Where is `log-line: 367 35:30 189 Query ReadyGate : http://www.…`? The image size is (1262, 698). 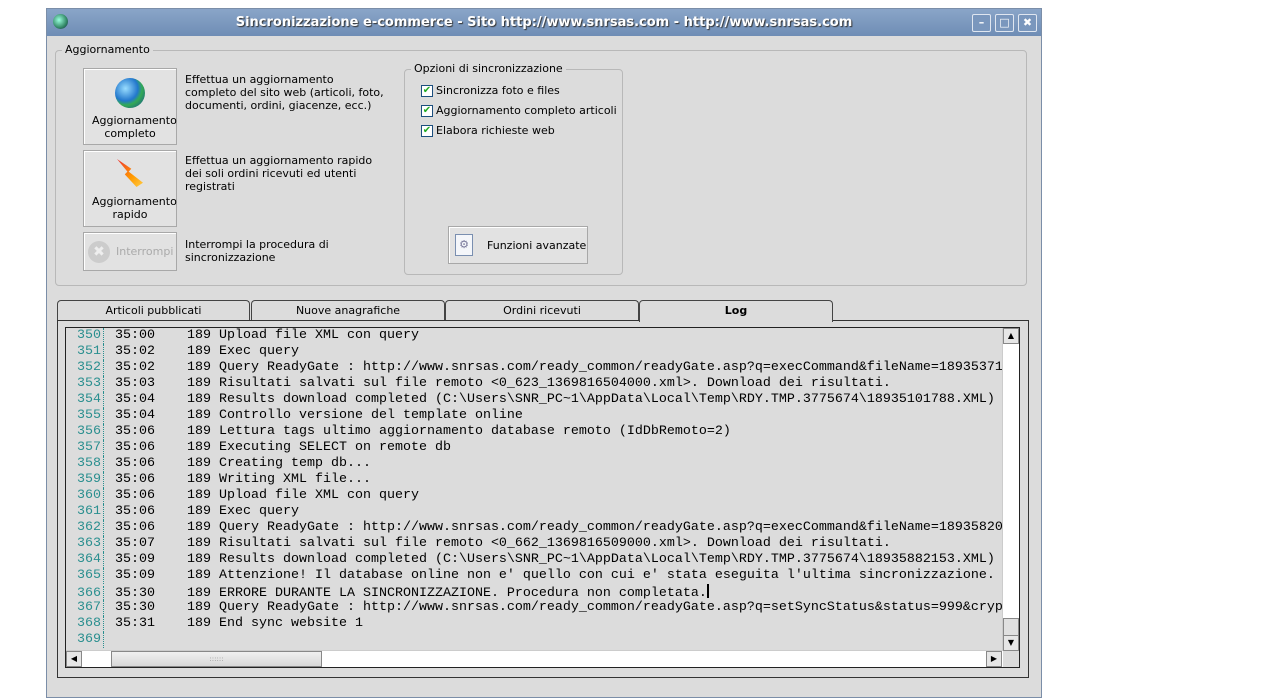 log-line: 367 35:30 189 Query ReadyGate : http://www.… is located at coordinates (534, 608).